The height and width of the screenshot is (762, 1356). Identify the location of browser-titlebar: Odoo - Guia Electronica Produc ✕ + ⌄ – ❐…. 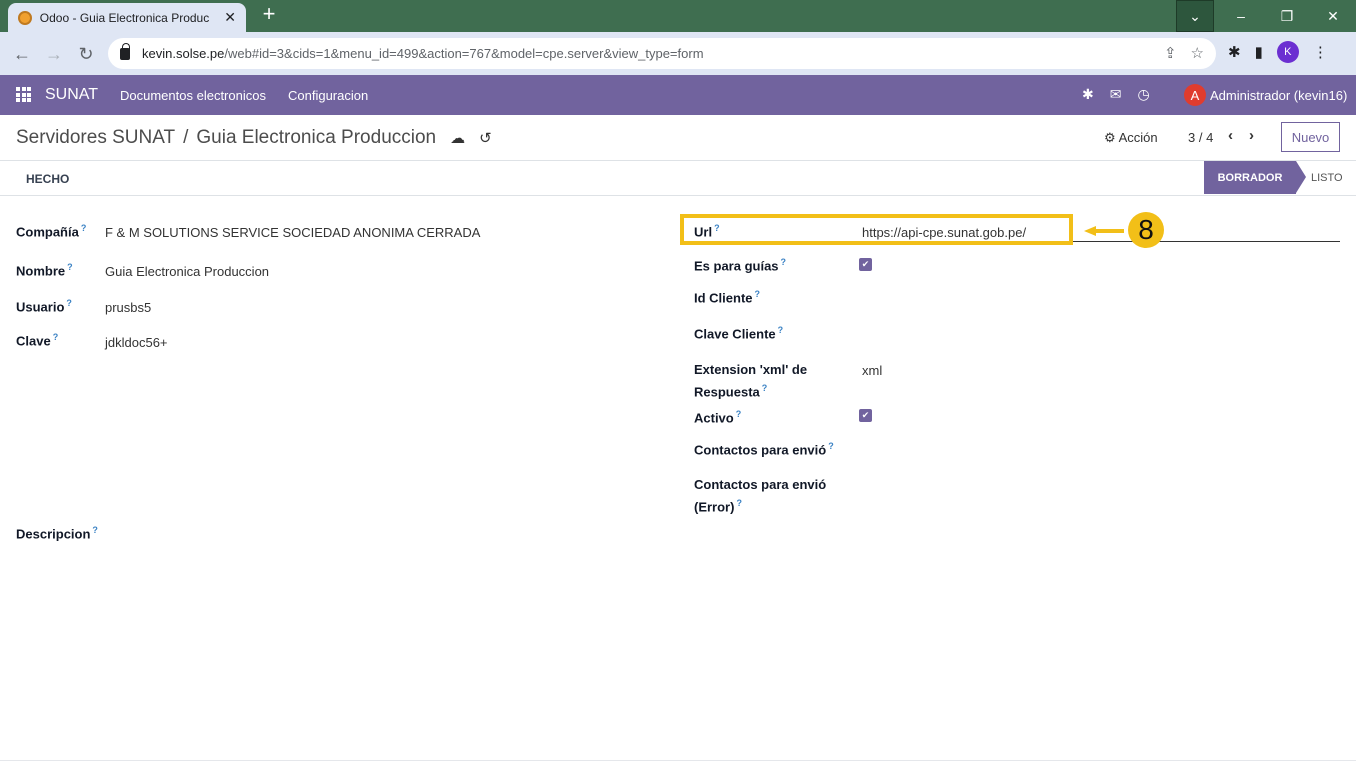
(678, 16).